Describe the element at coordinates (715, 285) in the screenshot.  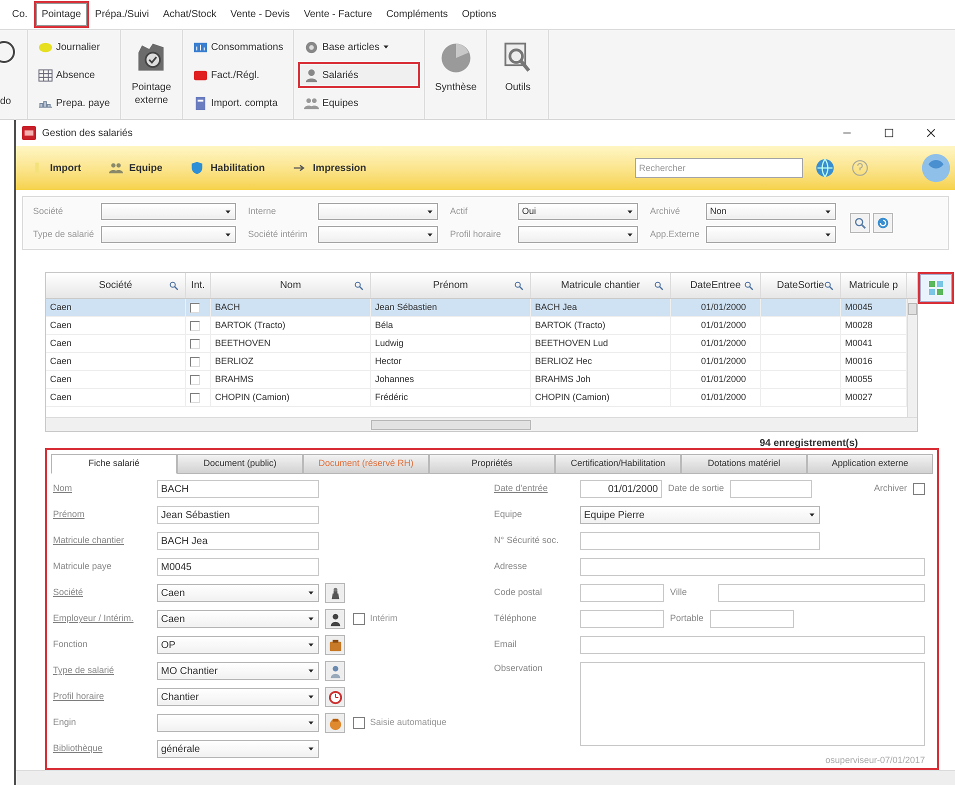
I see `column-header: DateEntree` at that location.